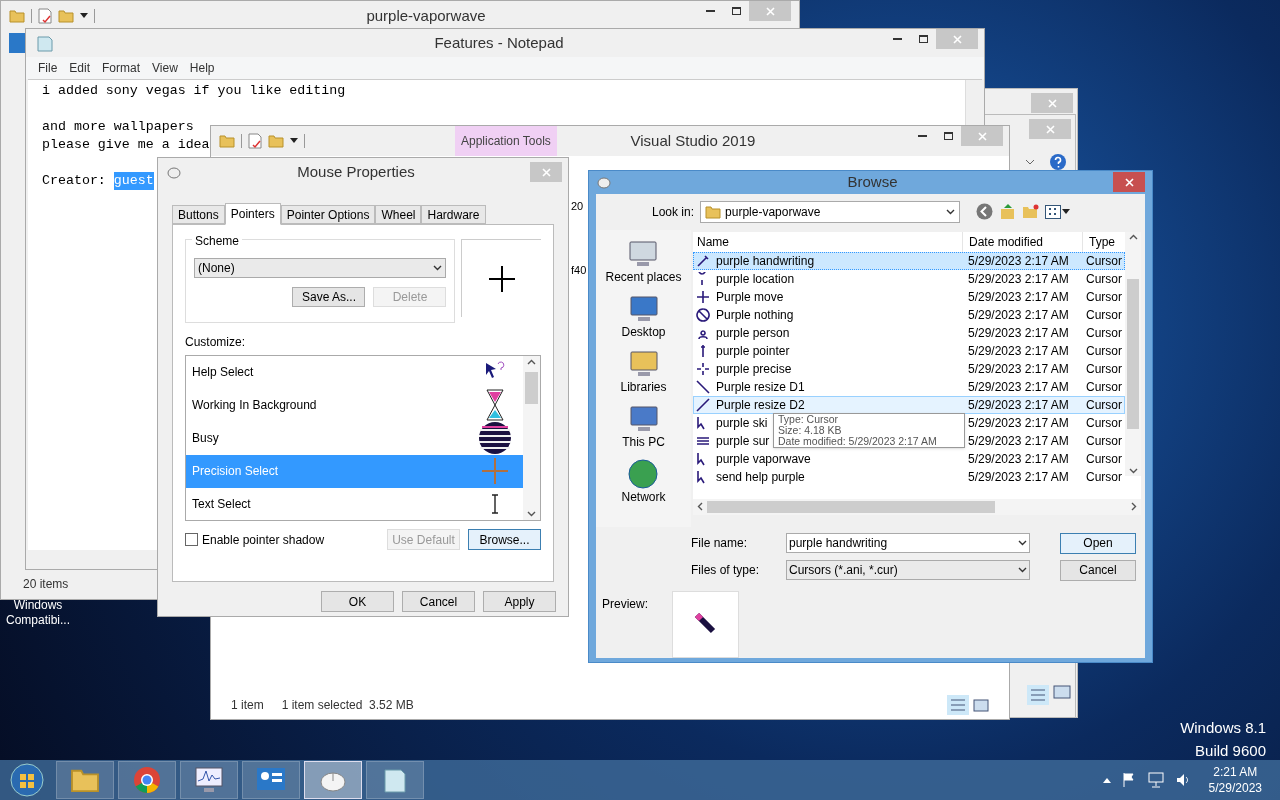 The height and width of the screenshot is (800, 1280). Describe the element at coordinates (118, 127) in the screenshot. I see `text-line: and more wallpapers` at that location.